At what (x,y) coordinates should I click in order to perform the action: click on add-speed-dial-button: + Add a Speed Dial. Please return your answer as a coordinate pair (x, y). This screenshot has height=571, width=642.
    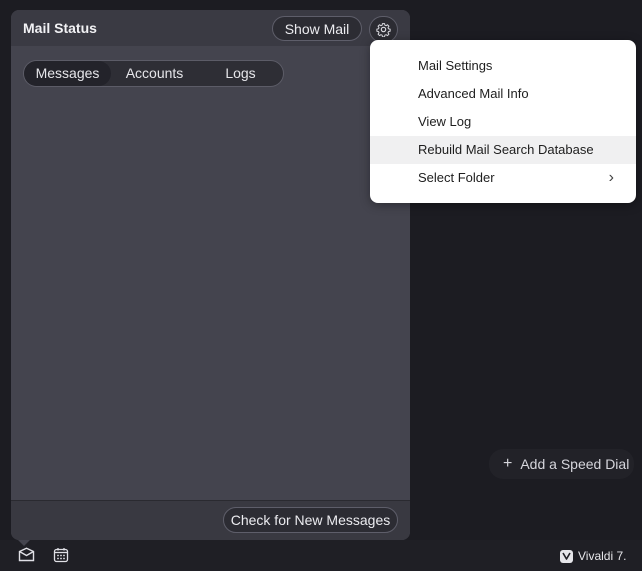
    Looking at the image, I should click on (561, 464).